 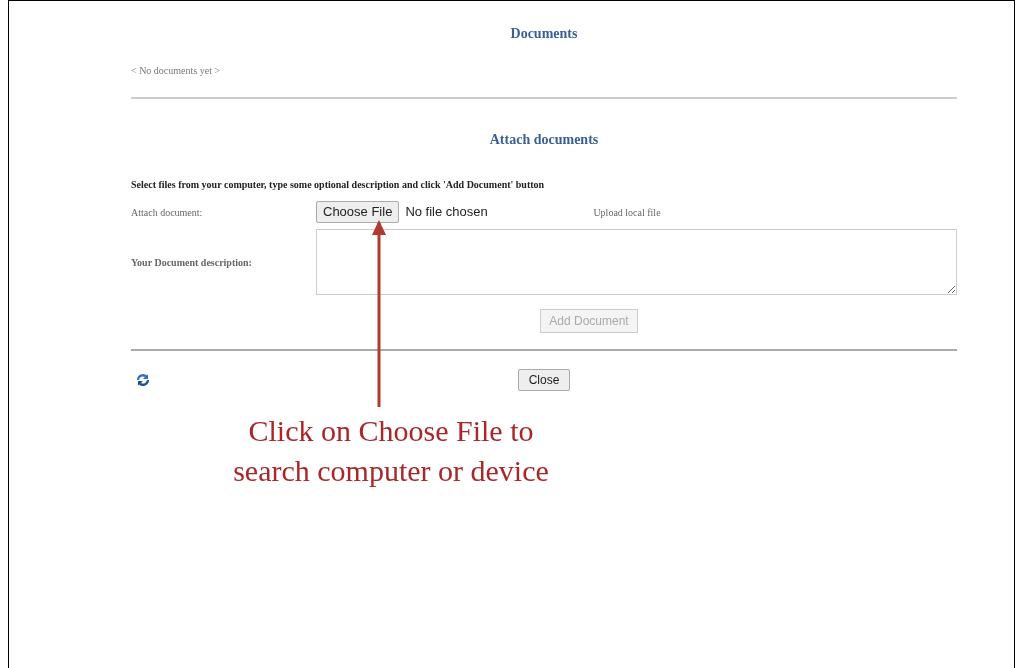 What do you see at coordinates (143, 380) in the screenshot?
I see `refresh-icon` at bounding box center [143, 380].